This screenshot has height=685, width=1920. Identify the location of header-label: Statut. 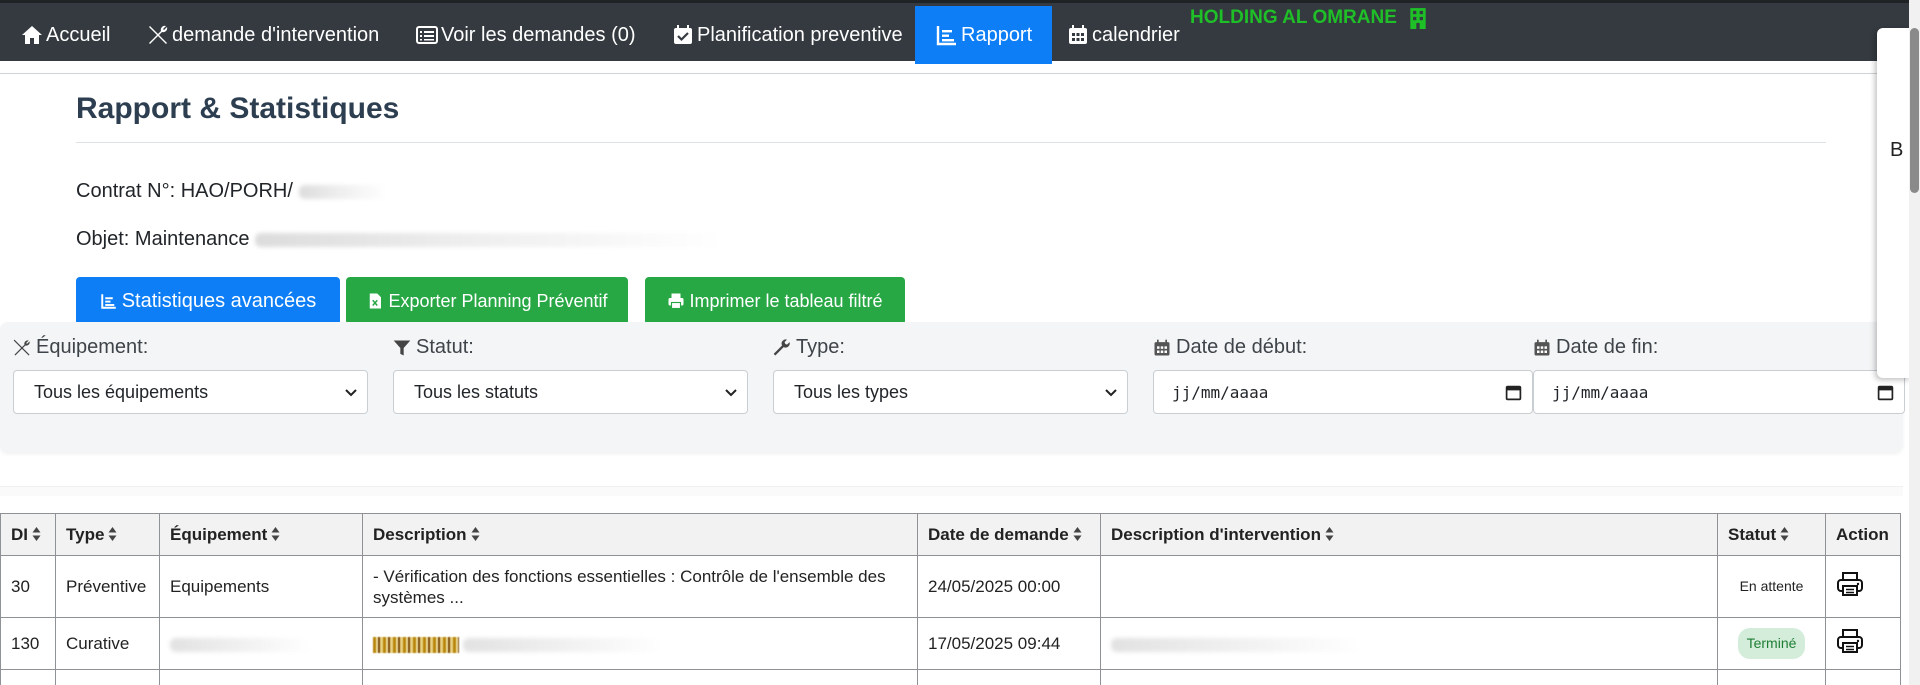
(1752, 534).